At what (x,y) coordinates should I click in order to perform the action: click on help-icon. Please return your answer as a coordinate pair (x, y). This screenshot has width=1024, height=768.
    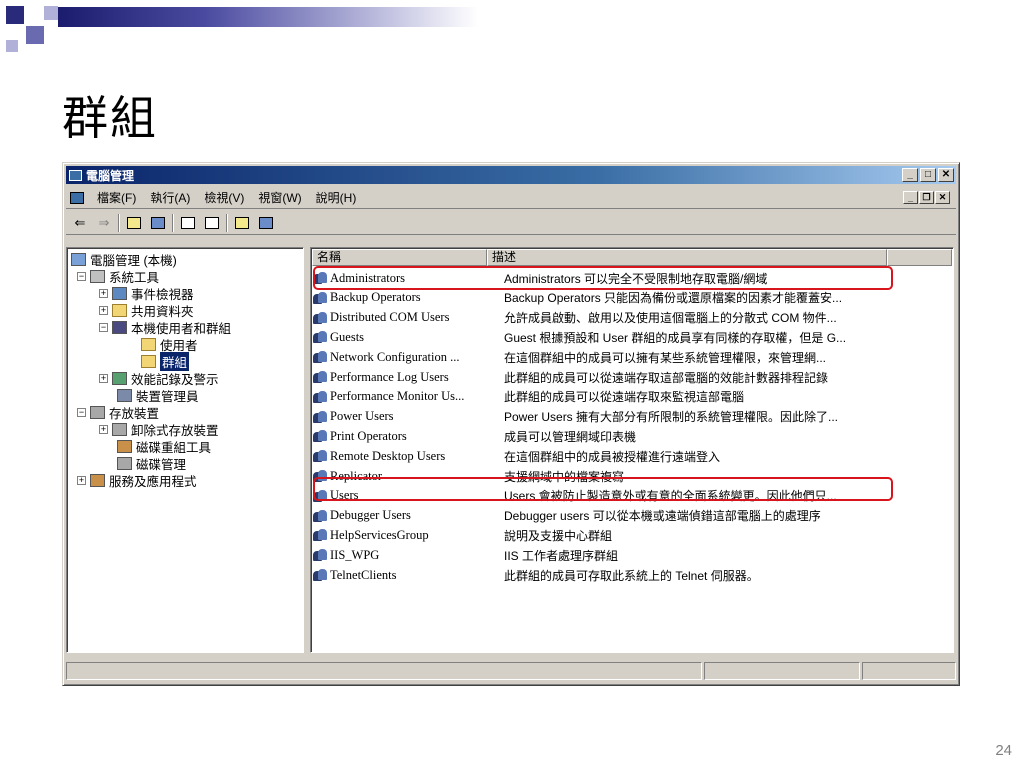
    Looking at the image, I should click on (242, 223).